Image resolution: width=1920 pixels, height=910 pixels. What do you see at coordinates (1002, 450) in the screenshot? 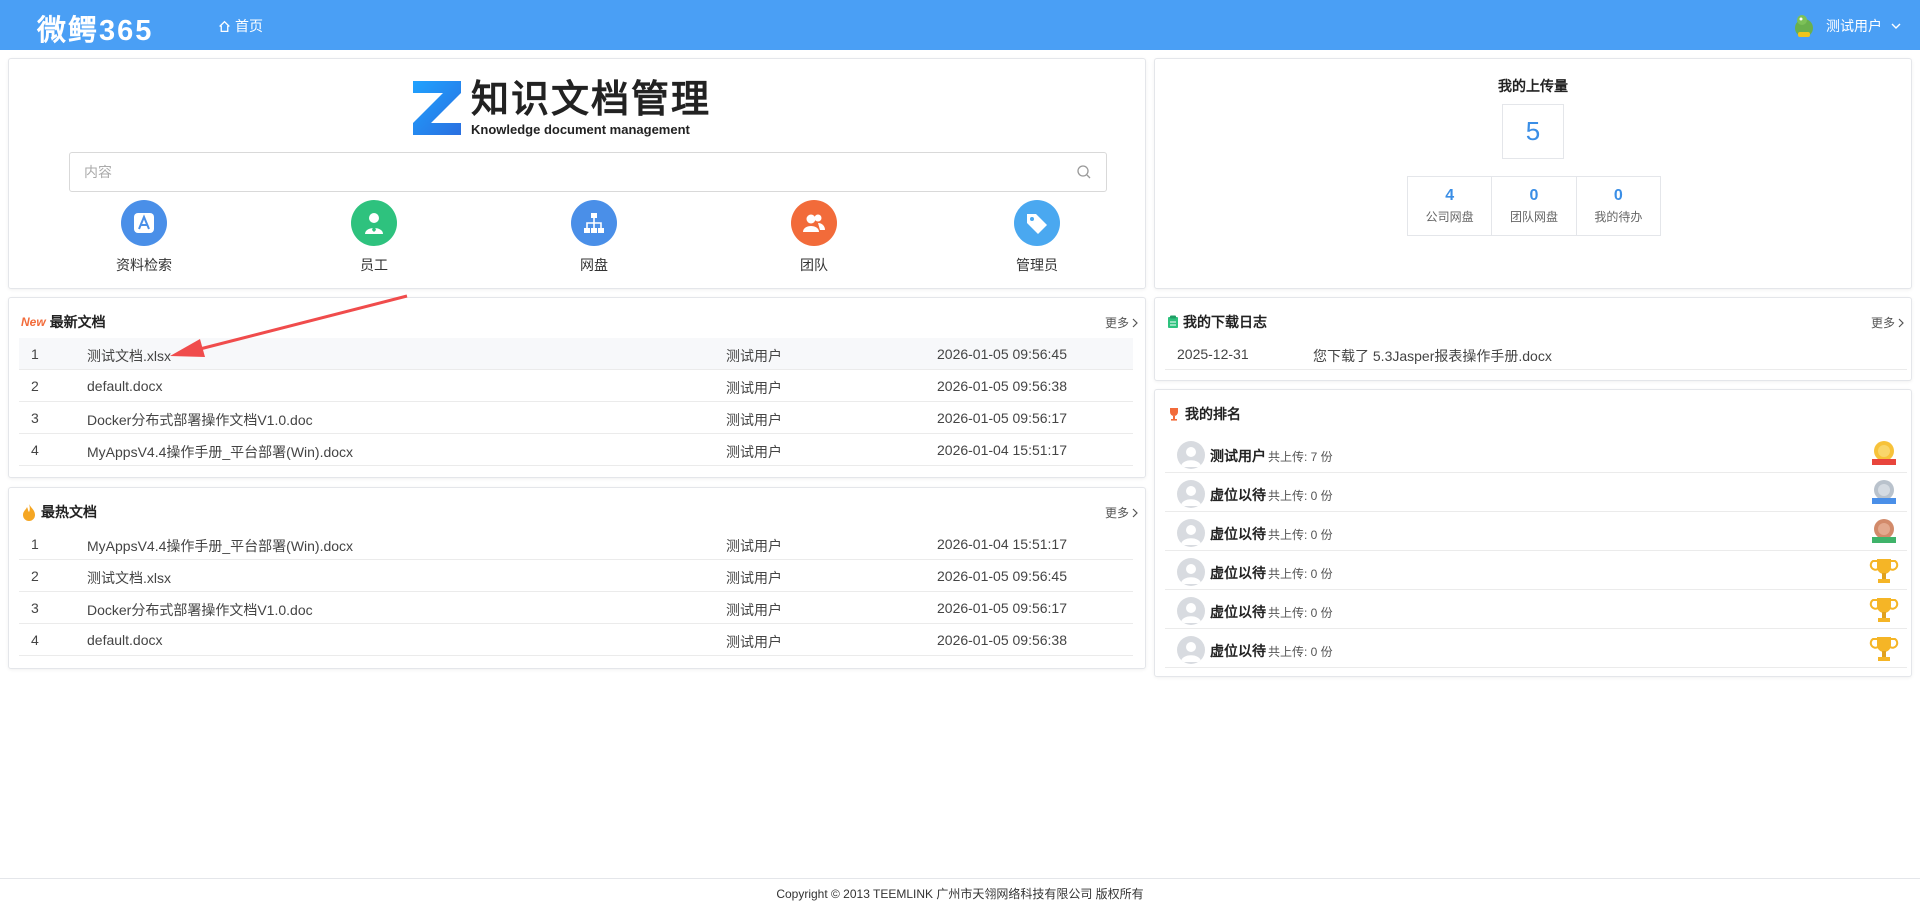
I see `doc-date: 2026-01-04 15:51:17` at bounding box center [1002, 450].